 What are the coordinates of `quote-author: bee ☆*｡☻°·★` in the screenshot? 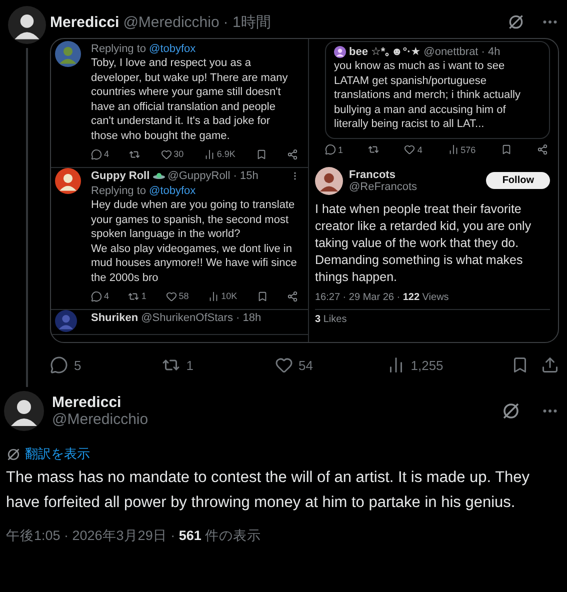 It's located at (385, 51).